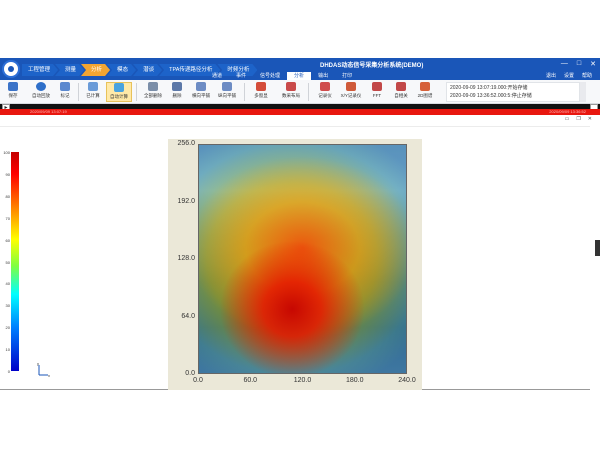 The image size is (600, 450). I want to click on help-link: 帮助, so click(587, 75).